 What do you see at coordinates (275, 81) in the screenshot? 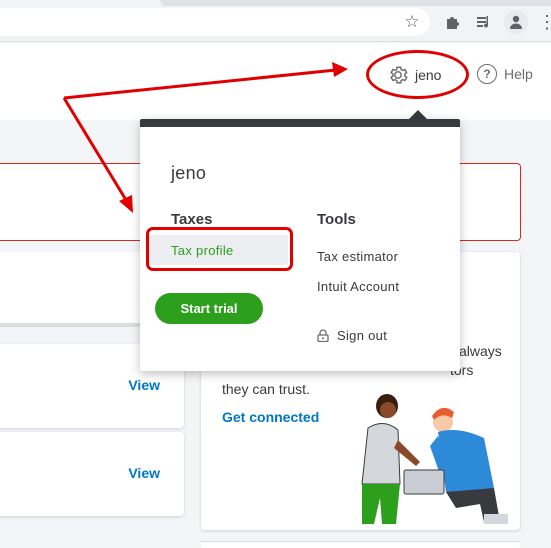
I see `app-header: jeno ? Help` at bounding box center [275, 81].